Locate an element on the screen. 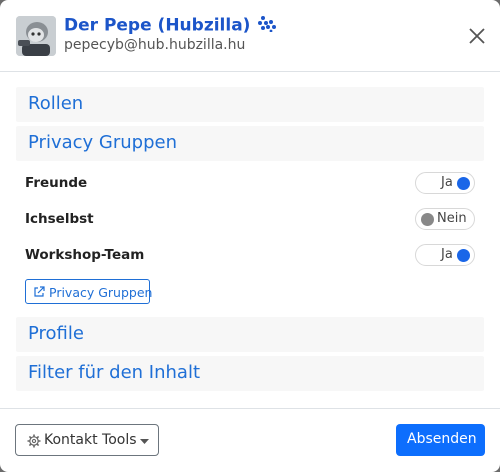 The width and height of the screenshot is (500, 472). contact-address: pepecyb@hub.hubzilla.hu is located at coordinates (155, 45).